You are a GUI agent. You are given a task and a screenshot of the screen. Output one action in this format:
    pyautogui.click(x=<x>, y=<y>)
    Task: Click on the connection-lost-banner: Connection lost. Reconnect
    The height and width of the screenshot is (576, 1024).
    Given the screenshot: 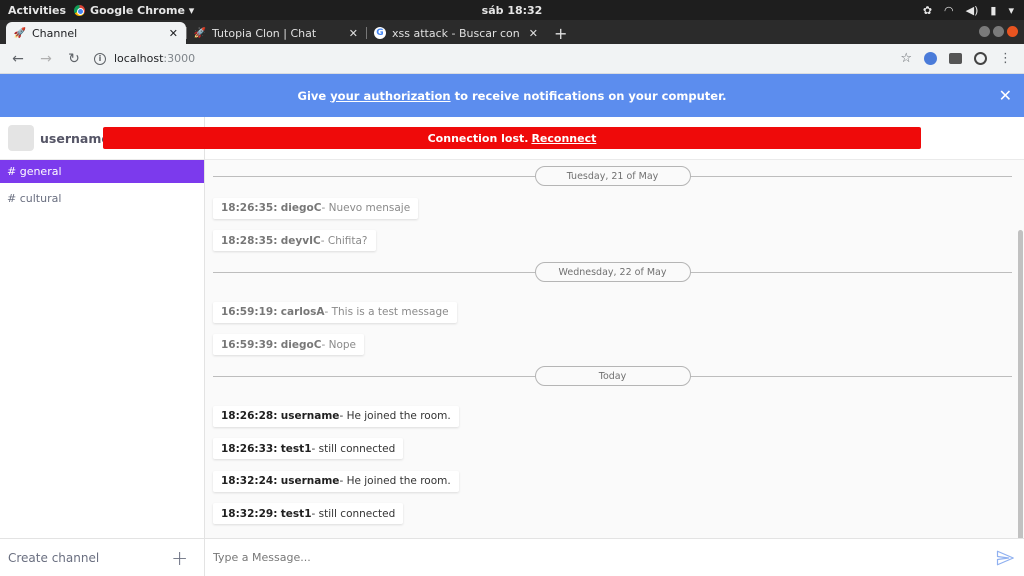 What is the action you would take?
    pyautogui.click(x=512, y=138)
    